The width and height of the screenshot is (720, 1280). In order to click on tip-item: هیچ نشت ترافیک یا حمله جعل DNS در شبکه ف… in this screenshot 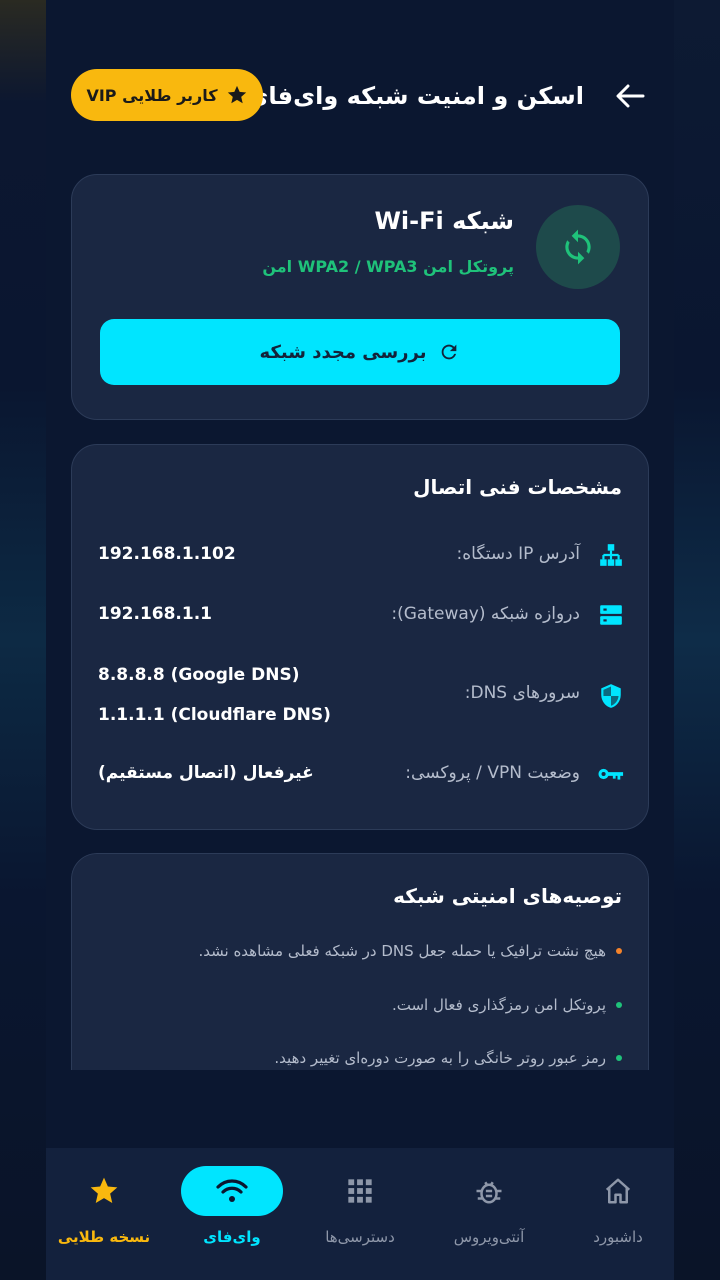, I will do `click(410, 951)`.